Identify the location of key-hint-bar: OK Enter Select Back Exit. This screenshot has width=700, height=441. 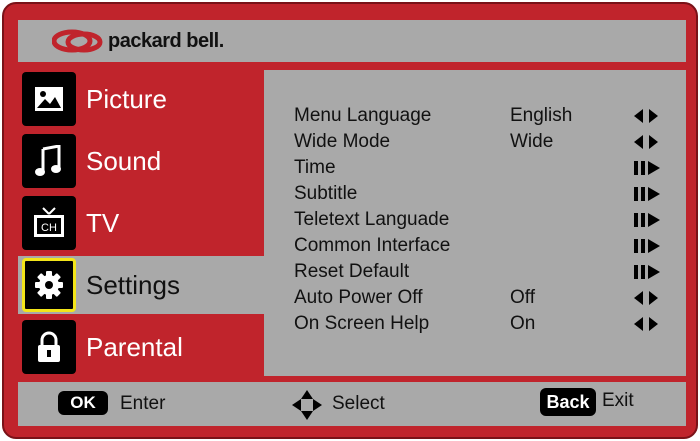
(352, 404).